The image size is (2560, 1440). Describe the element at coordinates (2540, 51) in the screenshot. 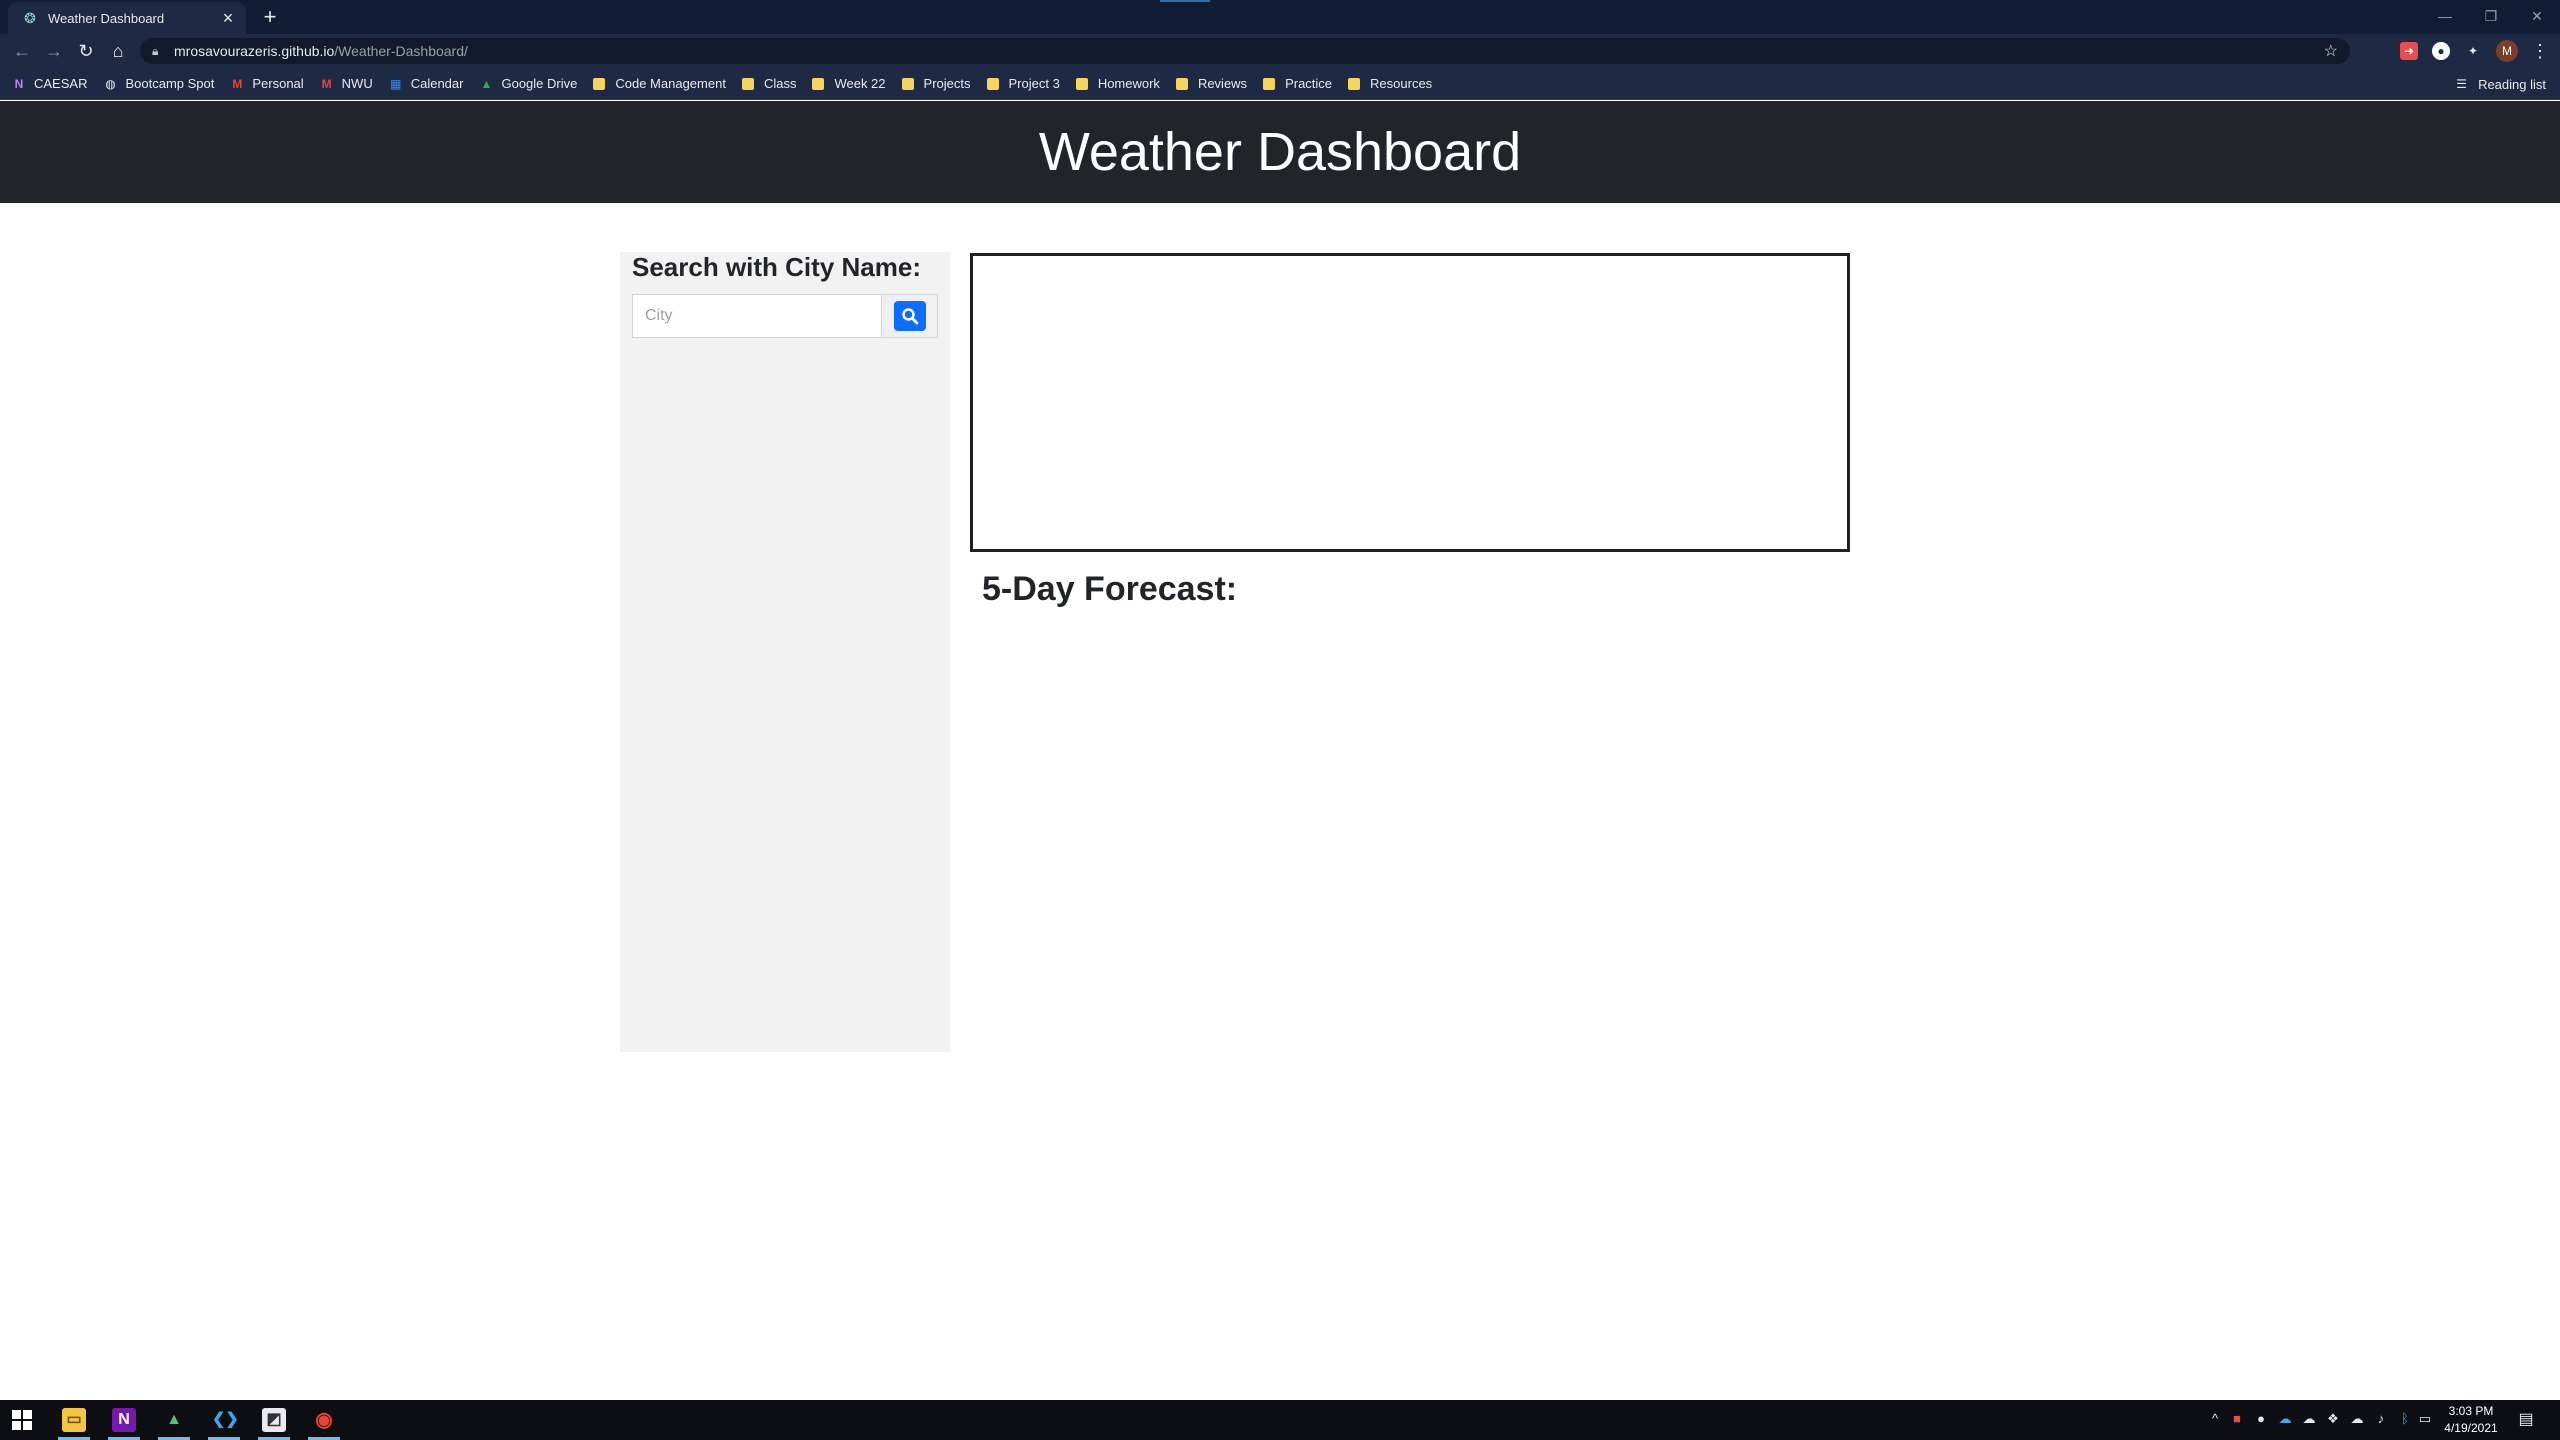

I see `browser-menu-icon: ⋮` at that location.